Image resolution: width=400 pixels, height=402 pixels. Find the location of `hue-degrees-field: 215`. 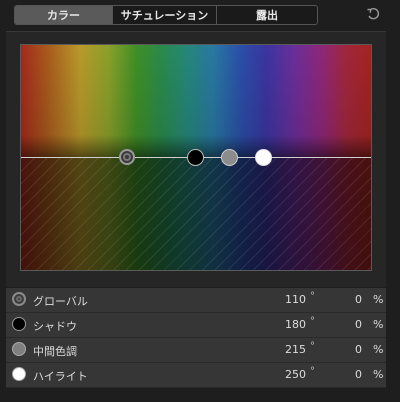

hue-degrees-field: 215 is located at coordinates (287, 349).